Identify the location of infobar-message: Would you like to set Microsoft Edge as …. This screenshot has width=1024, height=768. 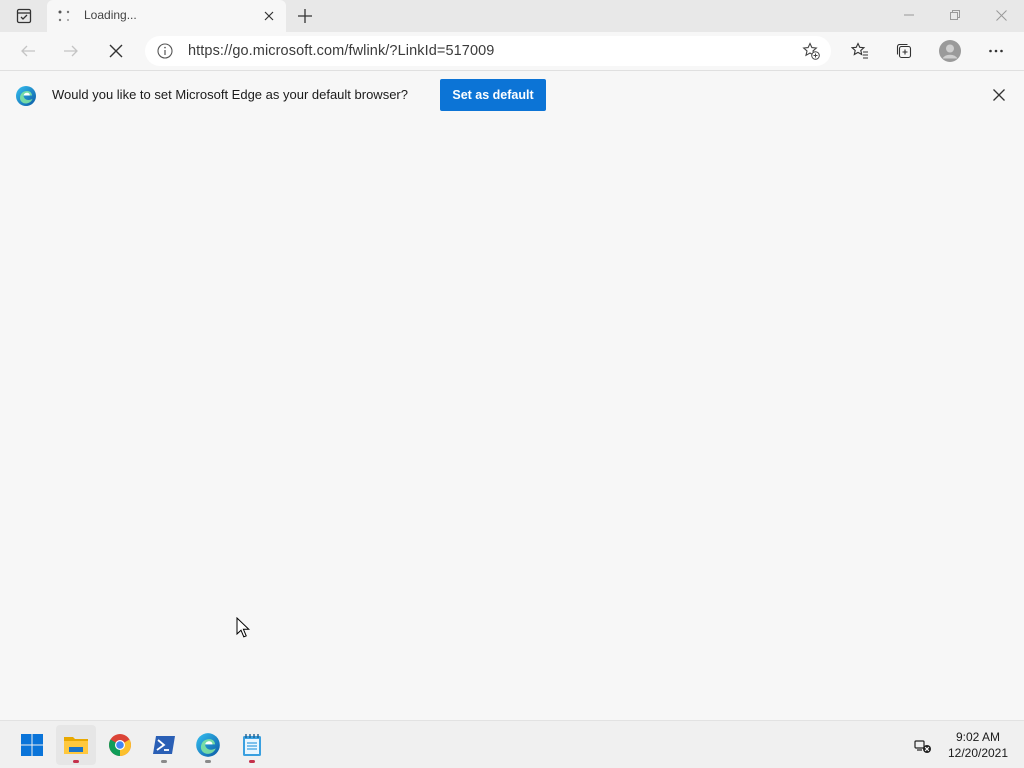
(230, 94).